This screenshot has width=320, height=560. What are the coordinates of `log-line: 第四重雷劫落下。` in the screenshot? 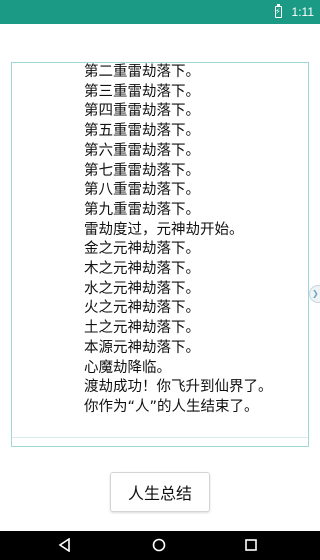 It's located at (142, 111).